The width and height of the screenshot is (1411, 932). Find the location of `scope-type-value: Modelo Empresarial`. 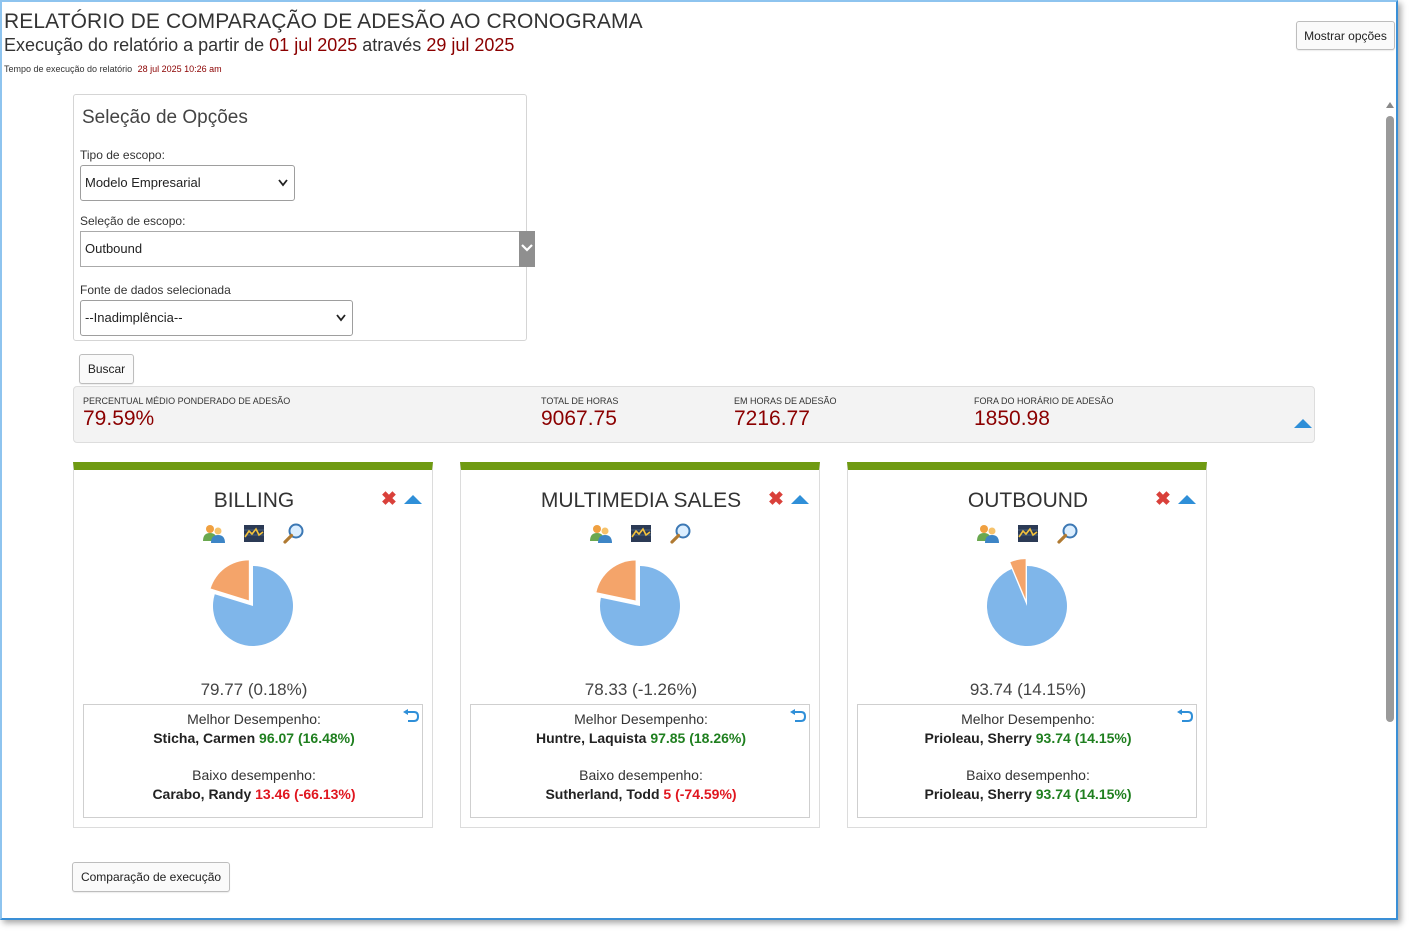

scope-type-value: Modelo Empresarial is located at coordinates (143, 182).